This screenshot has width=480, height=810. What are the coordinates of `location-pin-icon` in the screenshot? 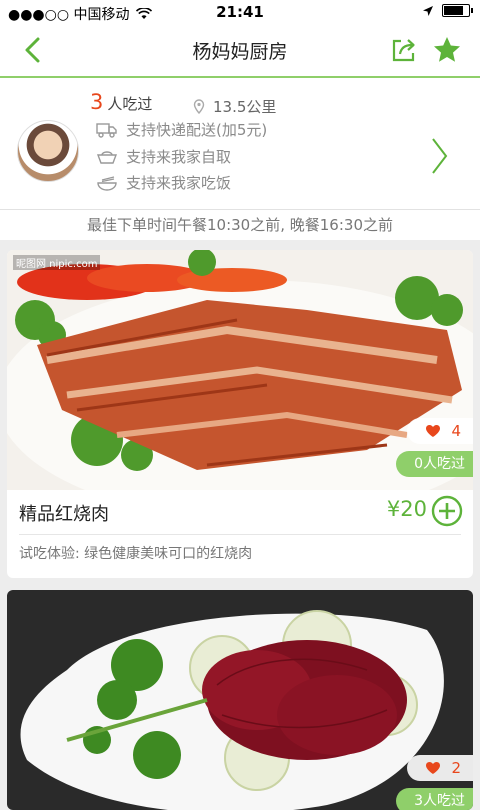 It's located at (199, 106).